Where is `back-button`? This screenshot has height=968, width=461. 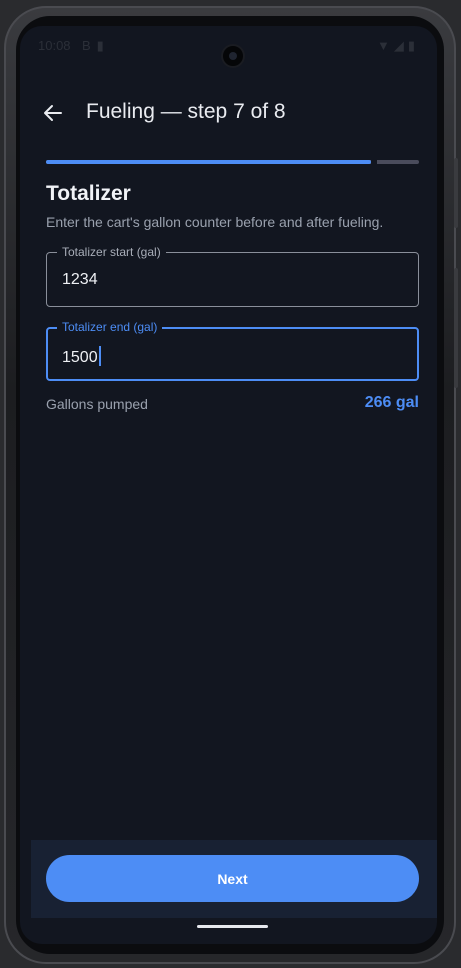 back-button is located at coordinates (53, 113).